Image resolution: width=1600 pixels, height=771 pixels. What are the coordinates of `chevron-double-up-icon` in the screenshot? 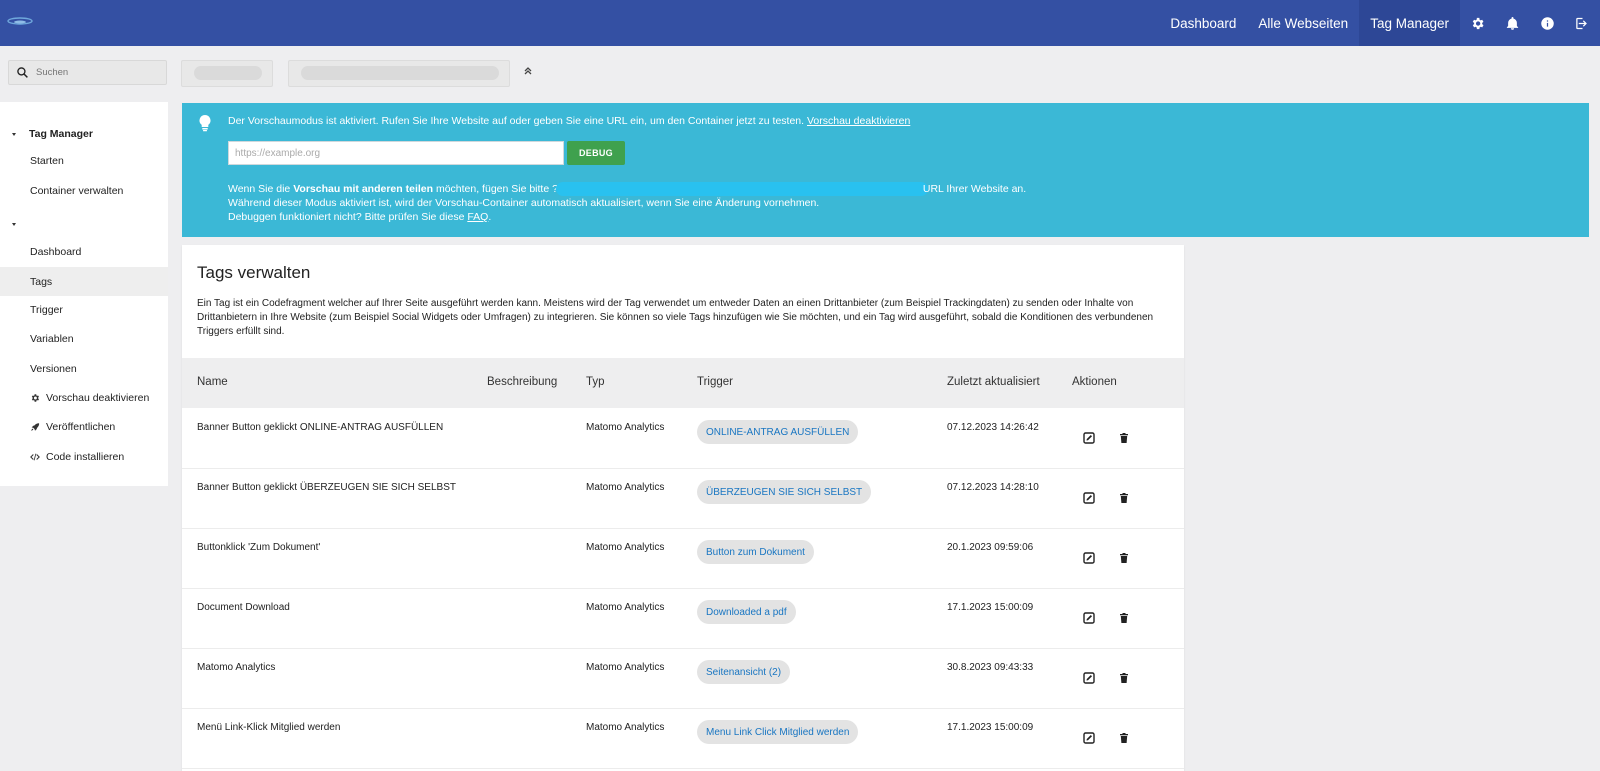 It's located at (528, 71).